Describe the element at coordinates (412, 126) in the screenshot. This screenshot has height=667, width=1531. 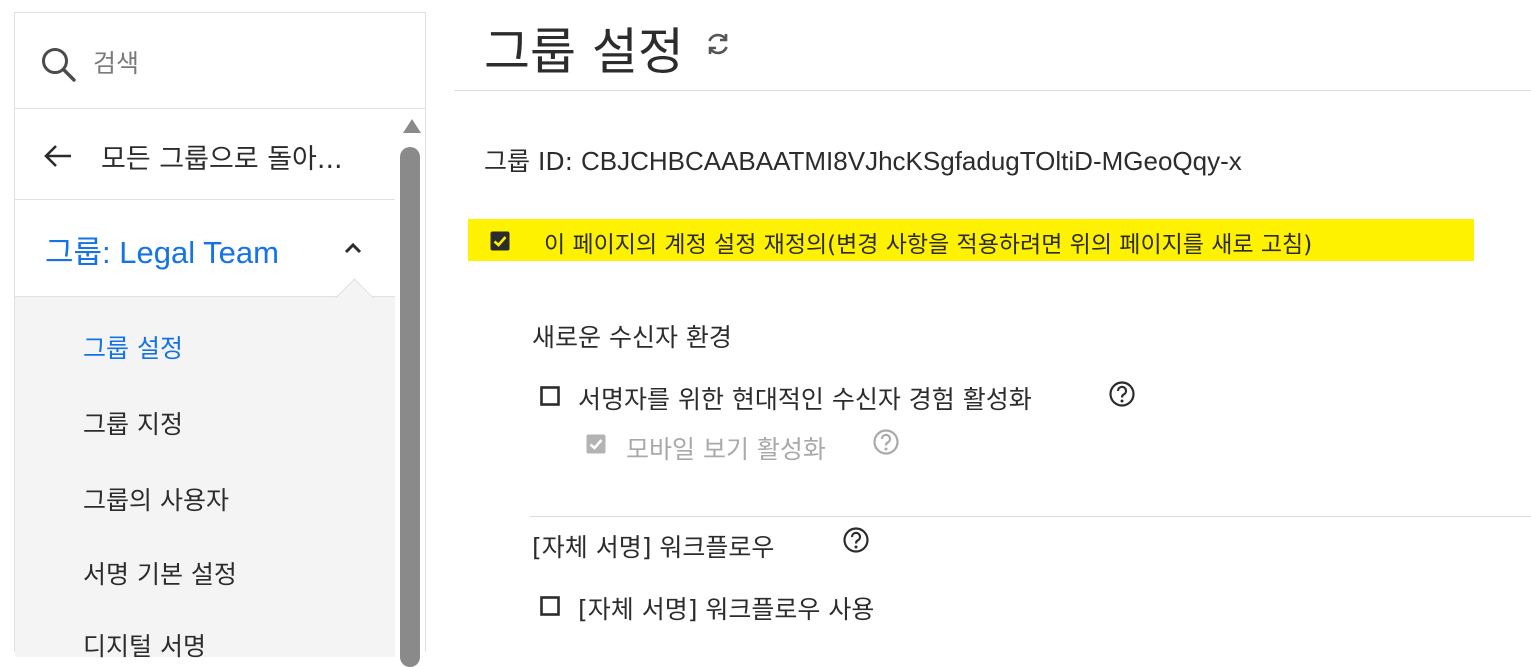
I see `scroll-up-arrow-icon` at that location.